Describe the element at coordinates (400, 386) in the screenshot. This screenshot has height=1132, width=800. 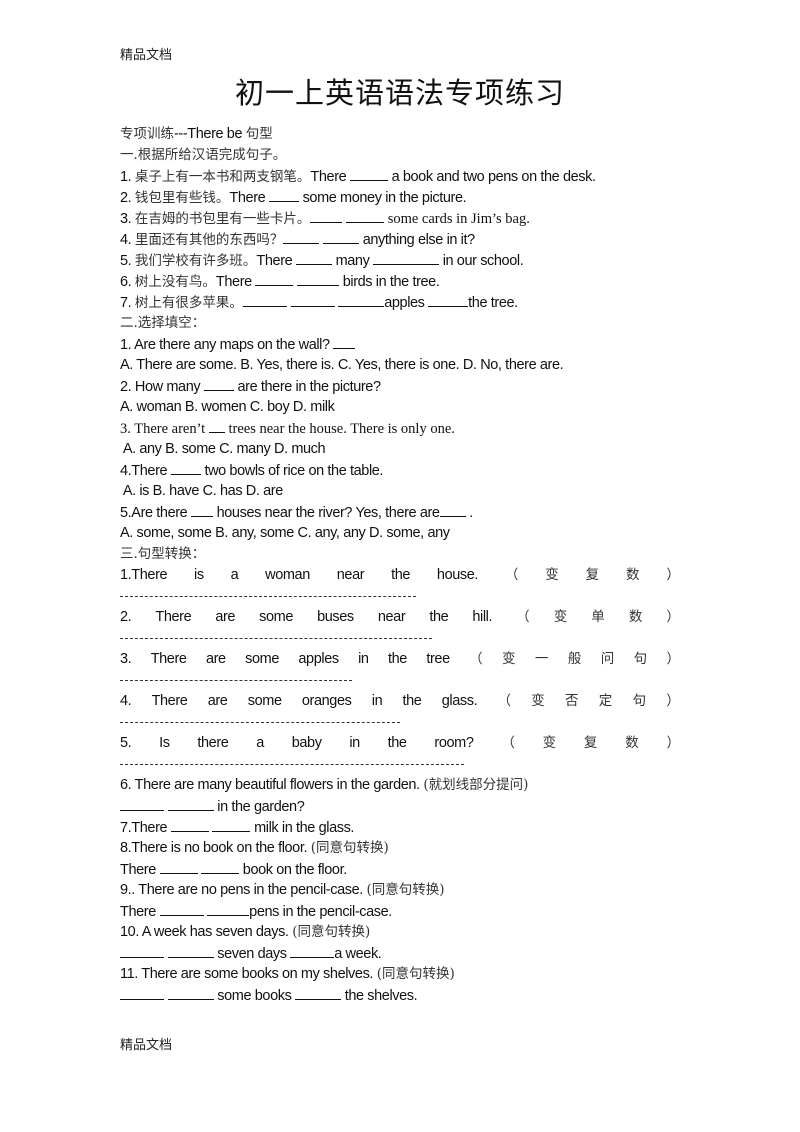
I see `s2-question-2: 2. How many are there in the picture?` at that location.